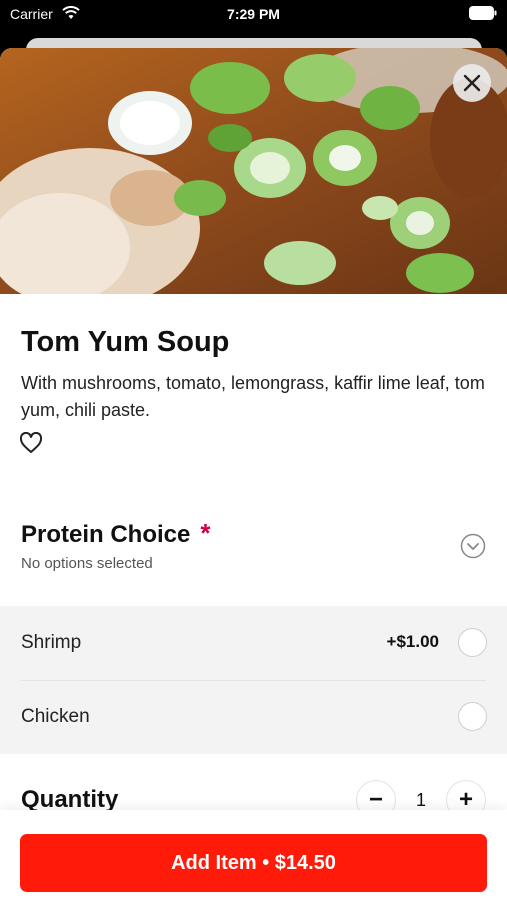 Image resolution: width=507 pixels, height=900 pixels. Describe the element at coordinates (420, 800) in the screenshot. I see `quantity-value: 1` at that location.